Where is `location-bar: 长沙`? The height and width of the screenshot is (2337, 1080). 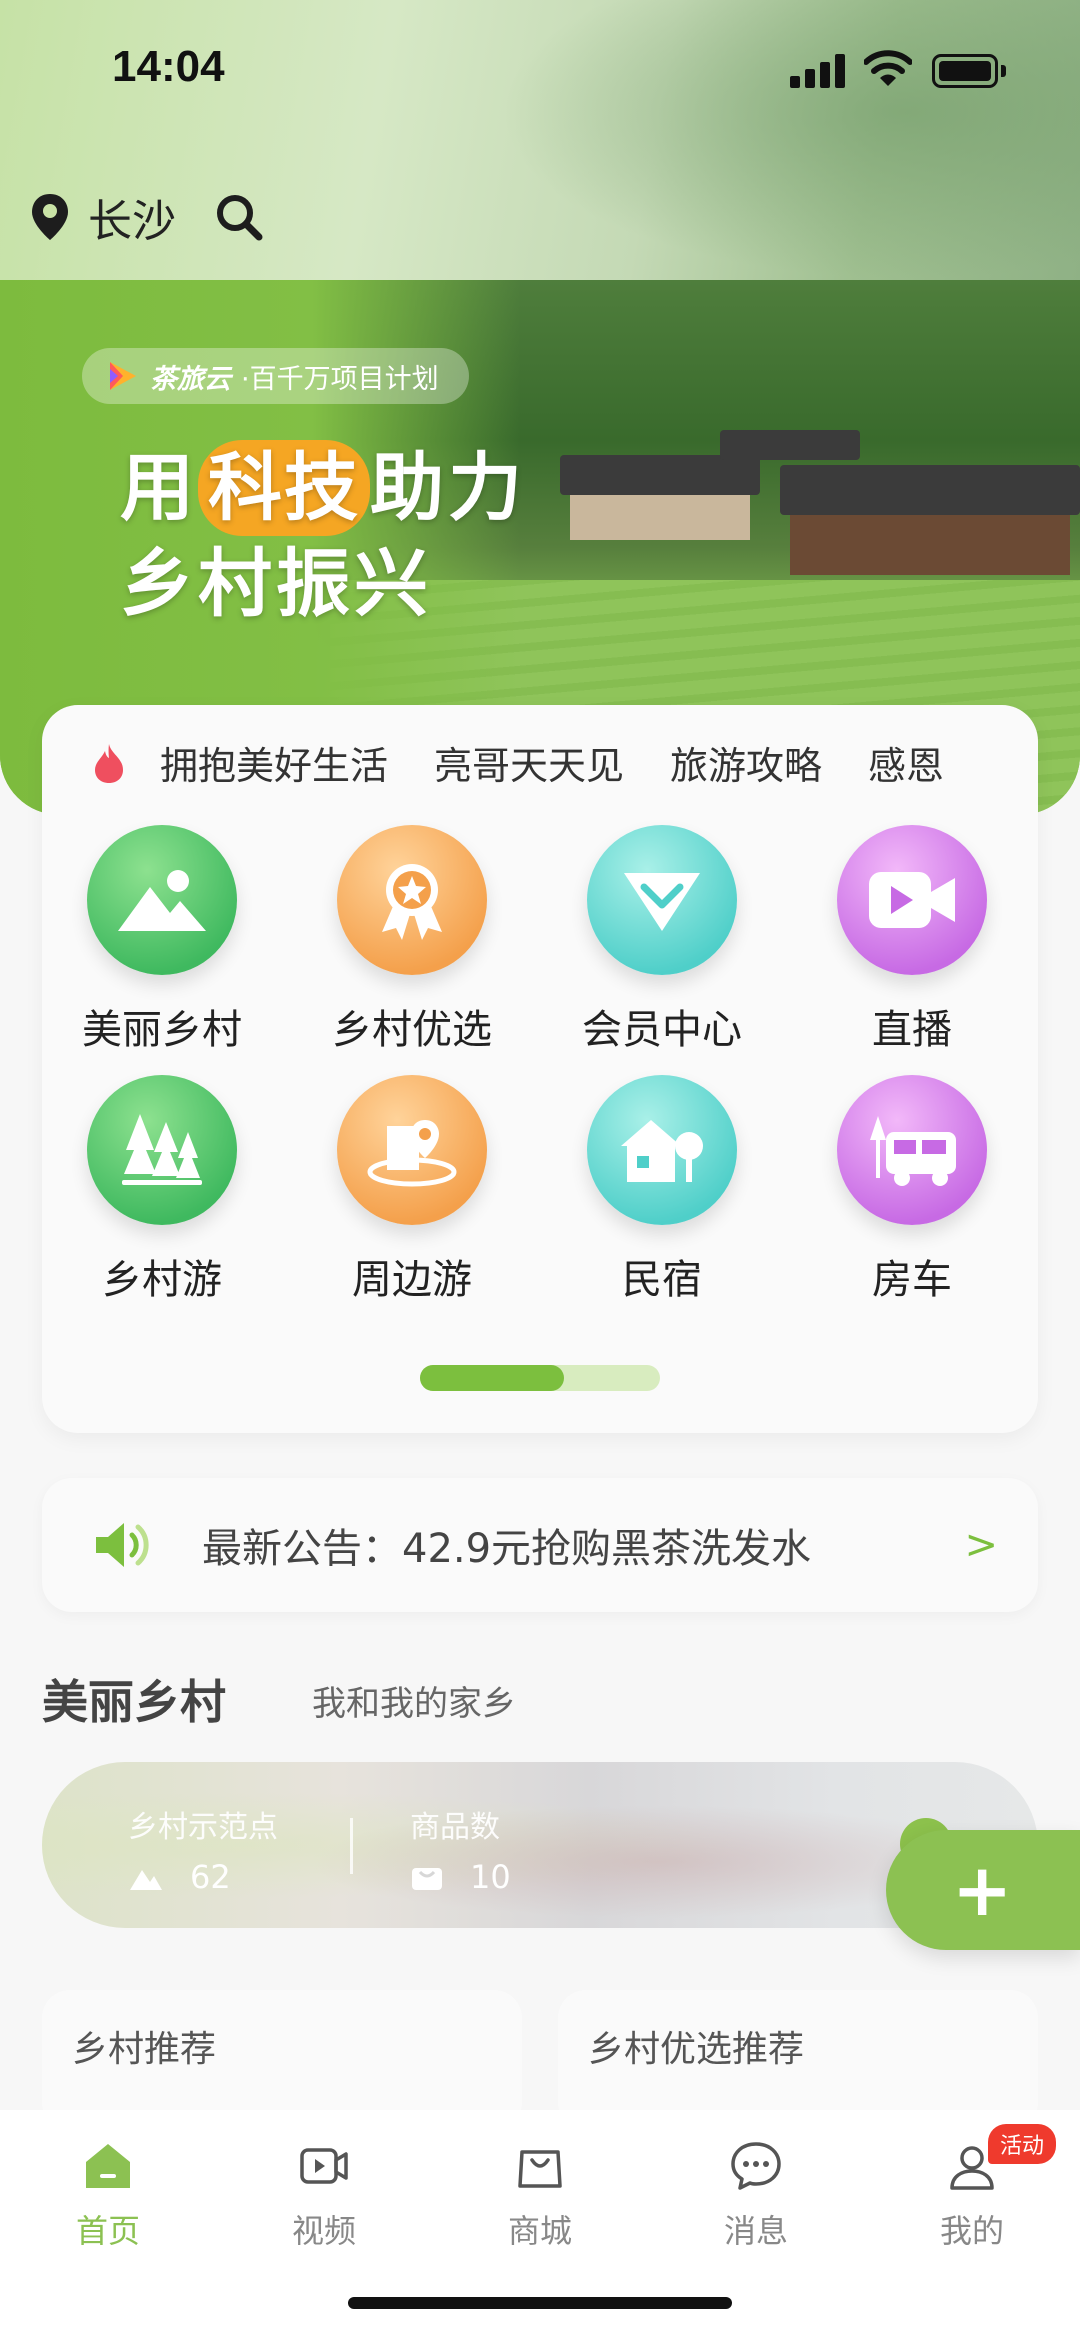 location-bar: 长沙 is located at coordinates (147, 217).